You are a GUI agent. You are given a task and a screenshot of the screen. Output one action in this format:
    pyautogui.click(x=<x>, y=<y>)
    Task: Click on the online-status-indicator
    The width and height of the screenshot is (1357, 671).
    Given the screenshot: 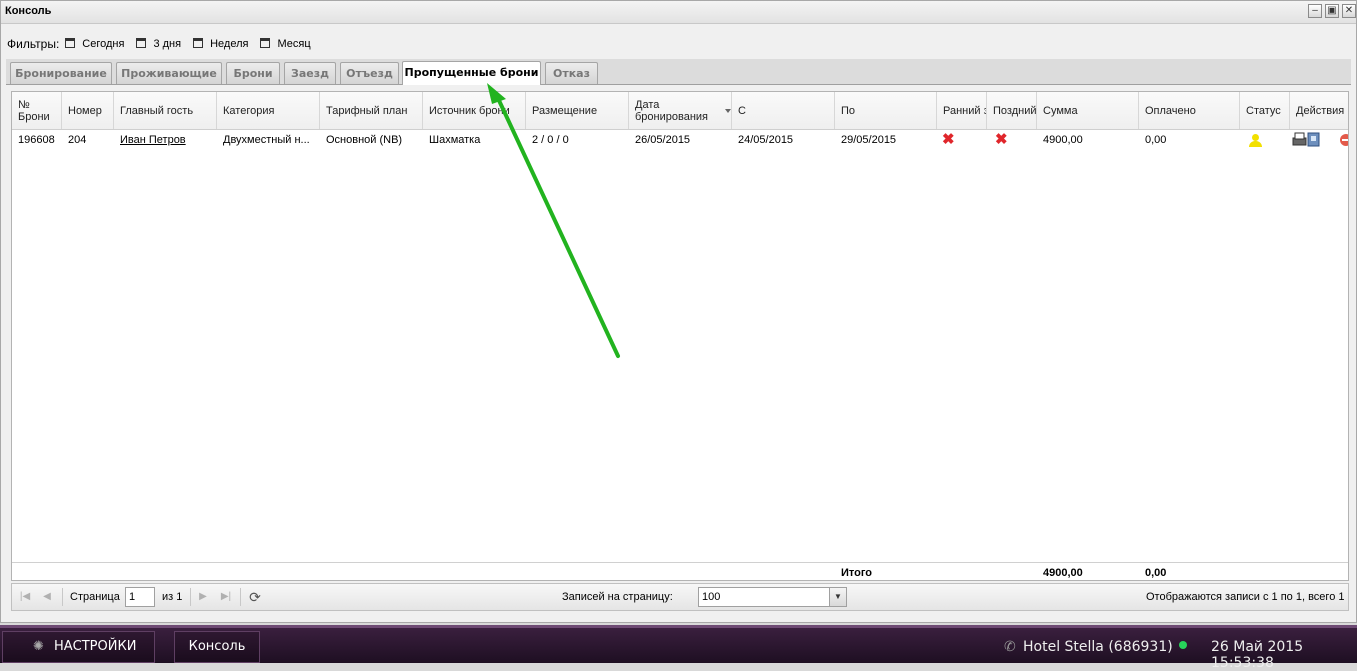 What is the action you would take?
    pyautogui.click(x=1183, y=645)
    